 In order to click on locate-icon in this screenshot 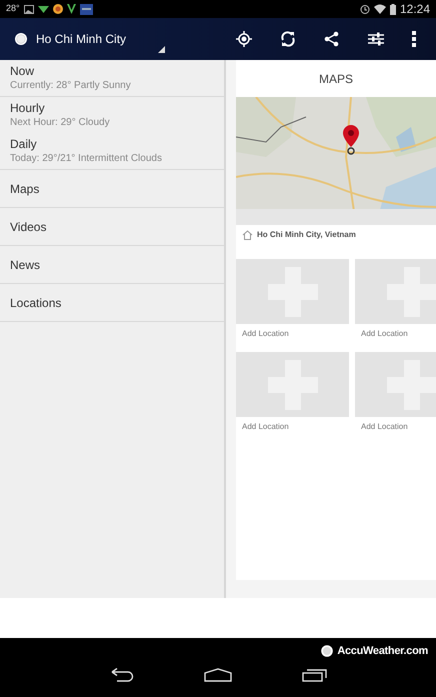, I will do `click(244, 39)`.